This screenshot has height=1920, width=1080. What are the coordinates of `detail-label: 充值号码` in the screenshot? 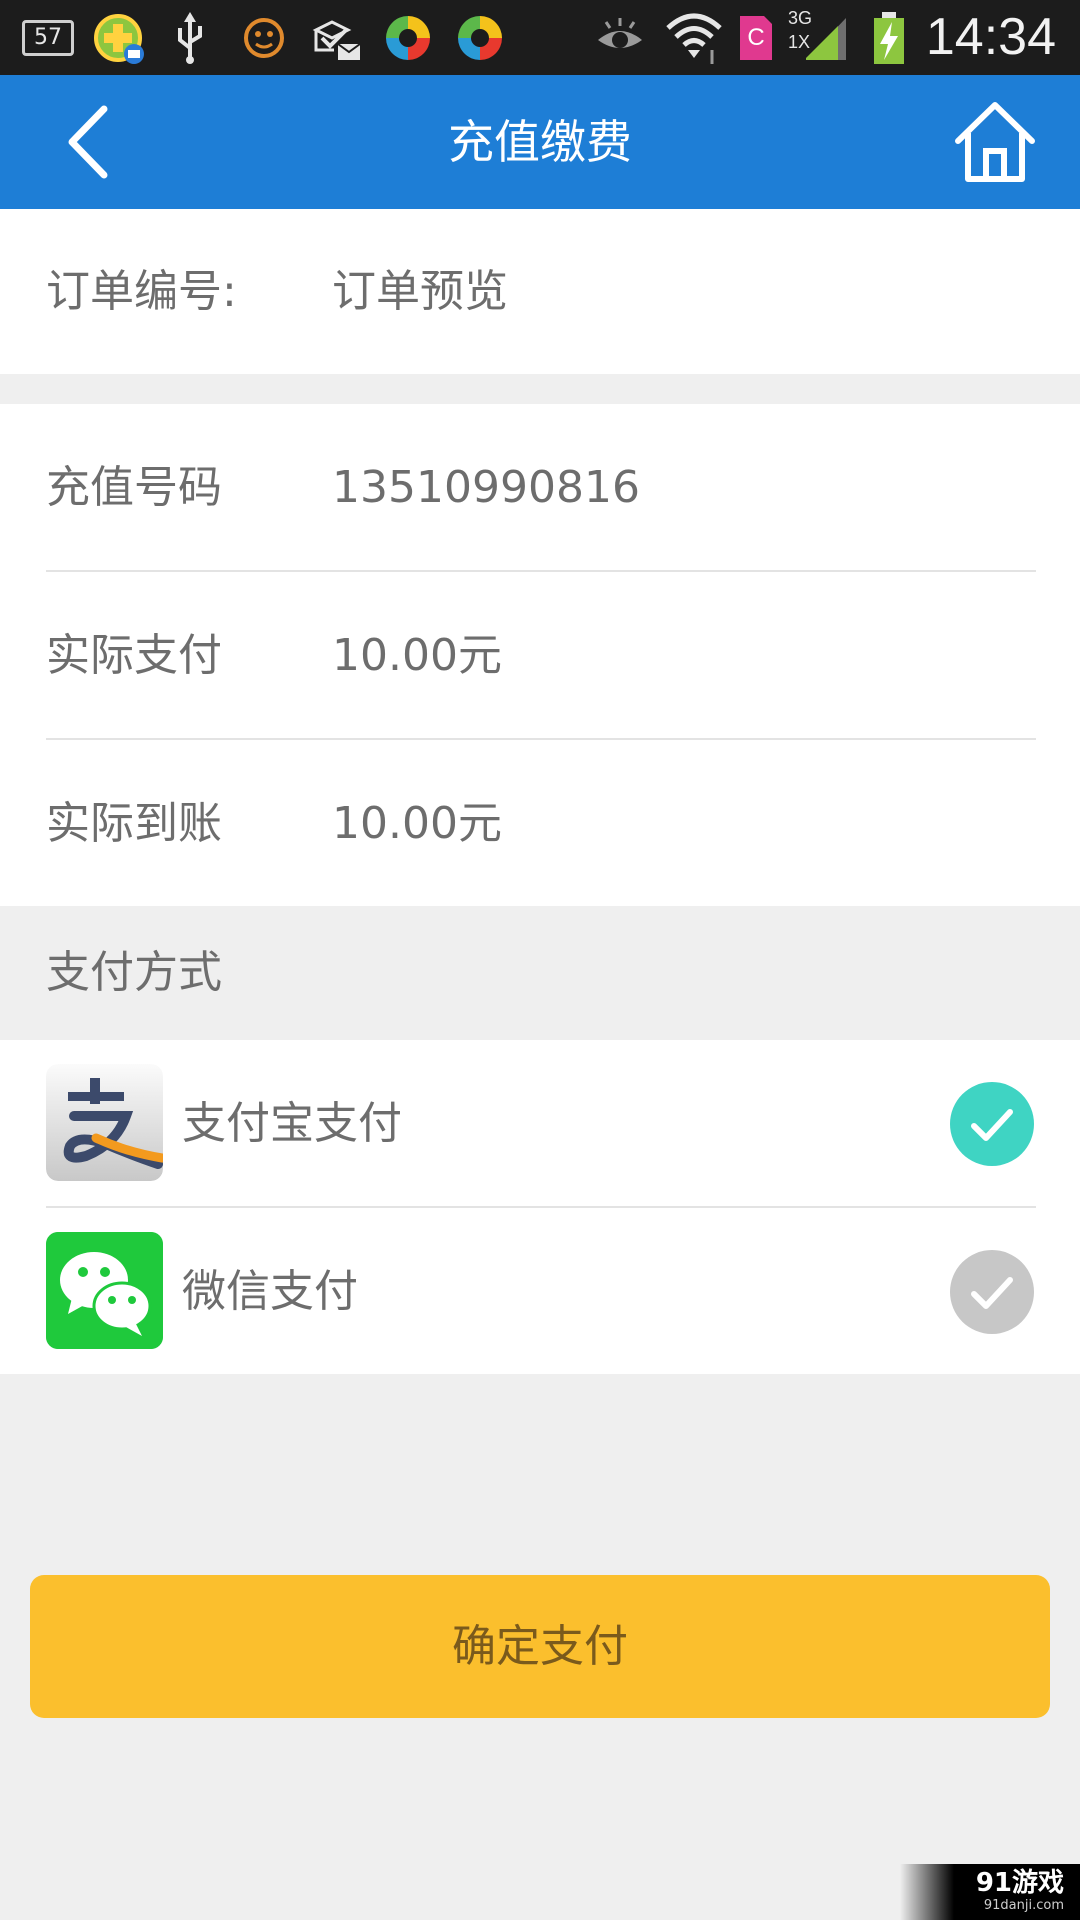 It's located at (134, 487).